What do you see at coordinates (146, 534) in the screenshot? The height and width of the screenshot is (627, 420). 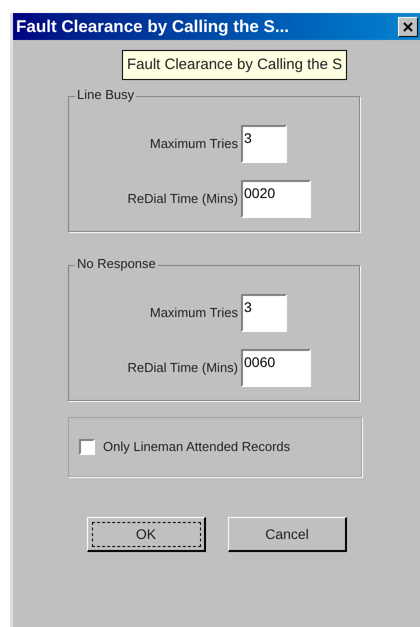 I see `dialog-button: OK` at bounding box center [146, 534].